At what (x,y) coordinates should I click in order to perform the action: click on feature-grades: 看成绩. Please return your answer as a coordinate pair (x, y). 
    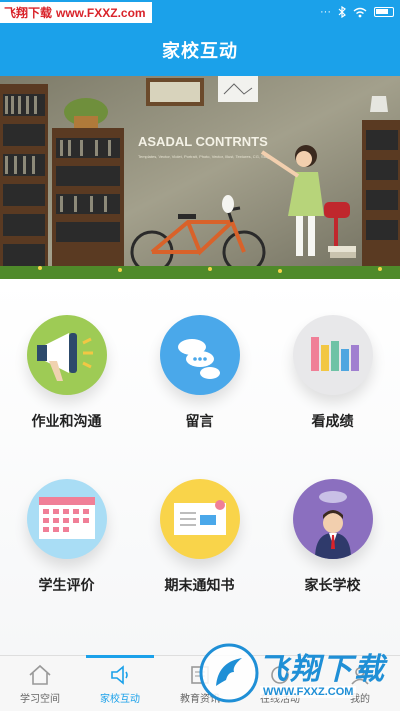
    Looking at the image, I should click on (332, 373).